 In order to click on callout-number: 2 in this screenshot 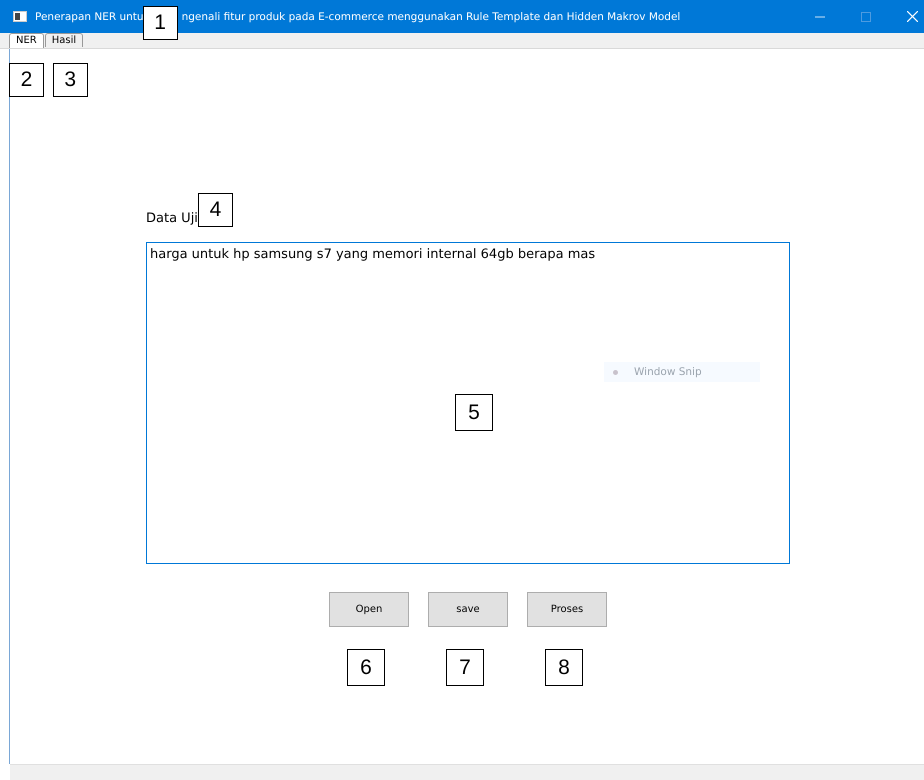, I will do `click(26, 80)`.